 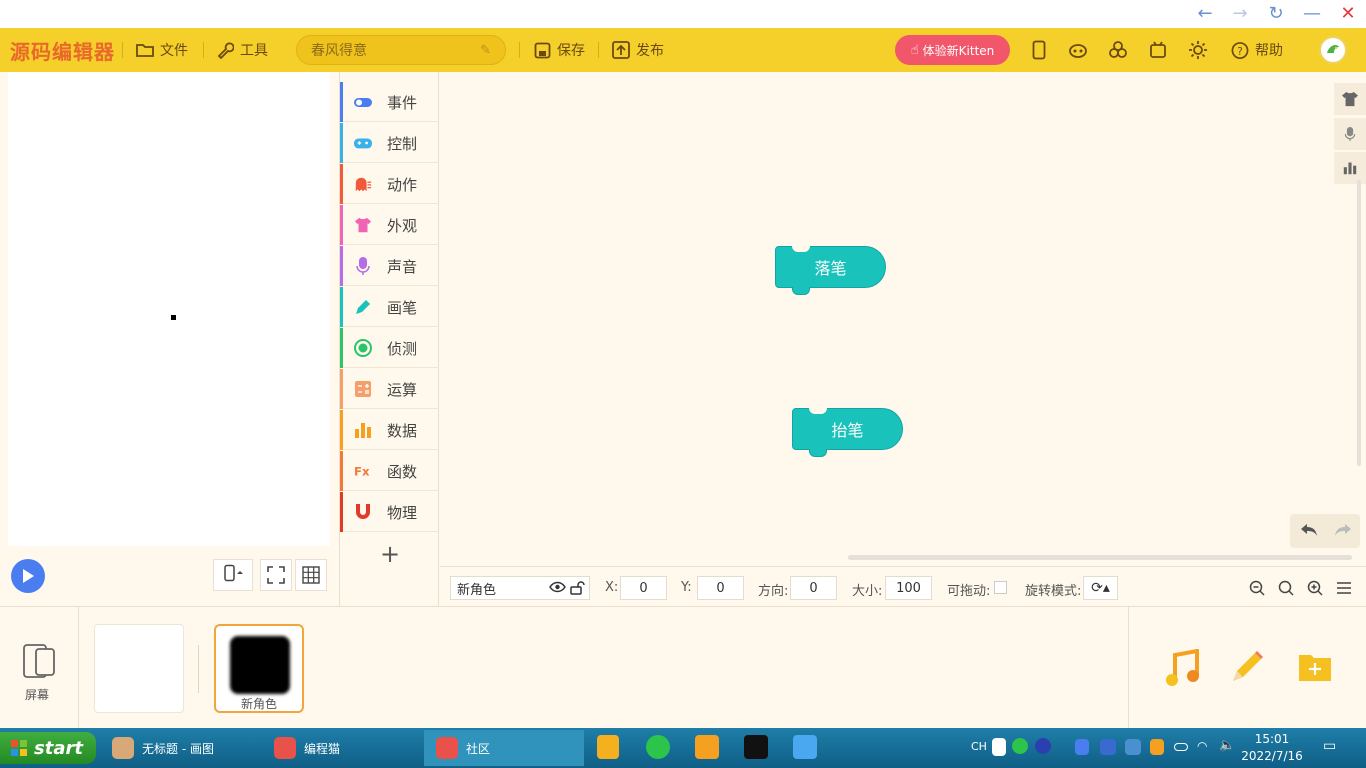 What do you see at coordinates (979, 746) in the screenshot?
I see `ime-indicator: CH` at bounding box center [979, 746].